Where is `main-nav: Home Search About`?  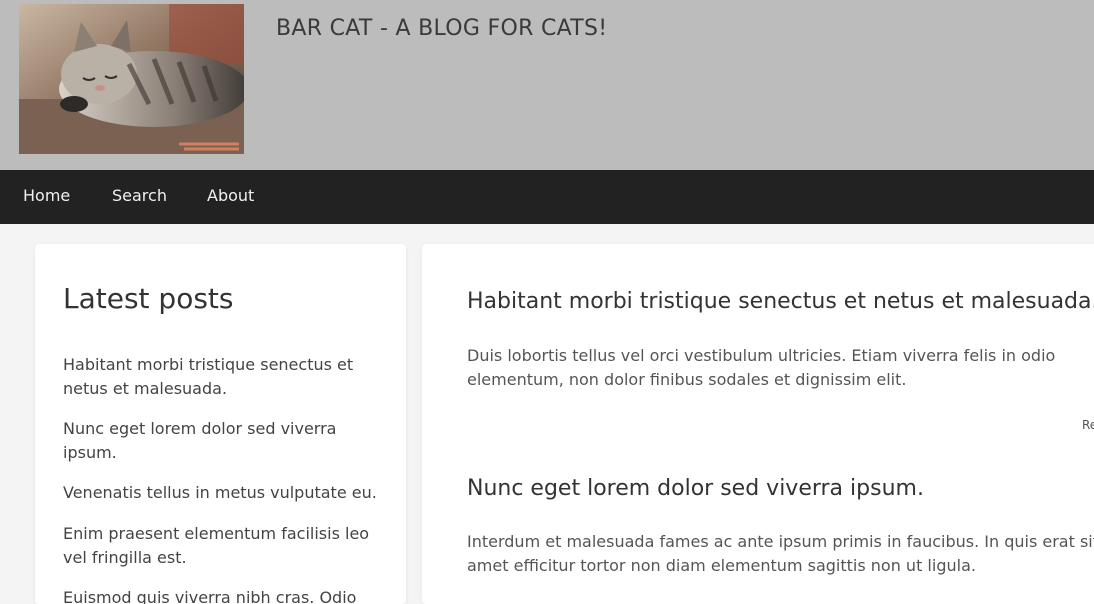 main-nav: Home Search About is located at coordinates (547, 197).